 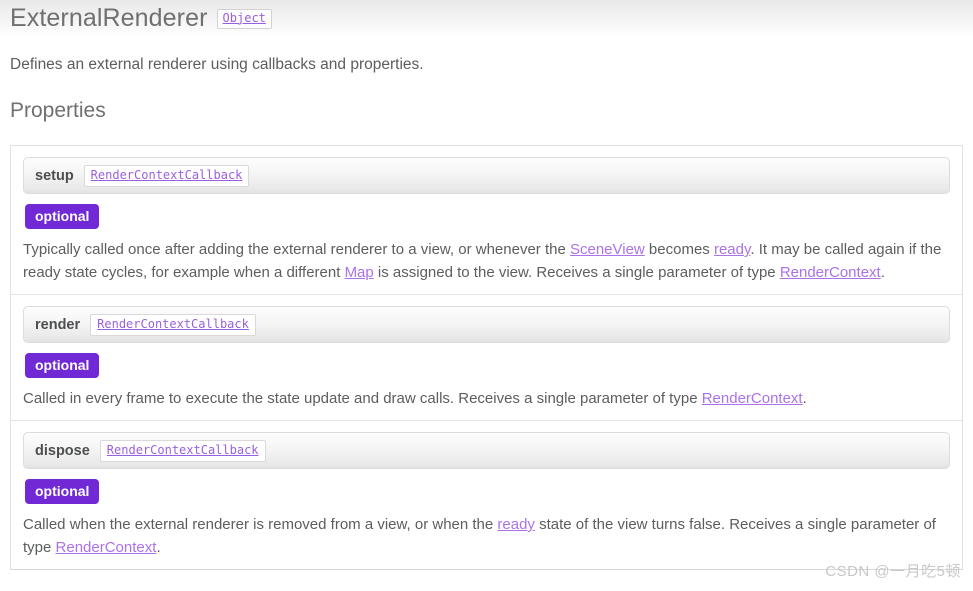 What do you see at coordinates (244, 18) in the screenshot?
I see `object-type-badge: Object` at bounding box center [244, 18].